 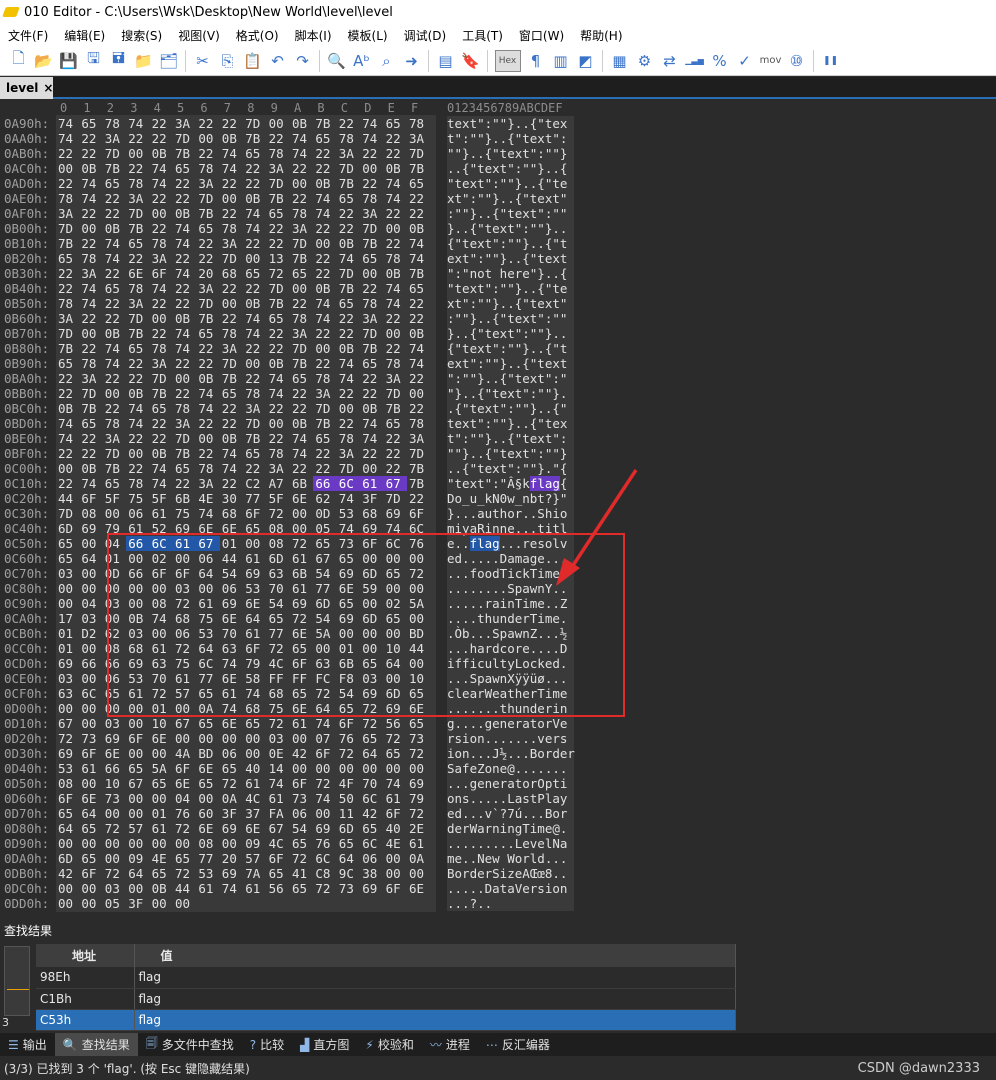 I want to click on ascii-text: t":""}..{"text":, so click(x=510, y=438).